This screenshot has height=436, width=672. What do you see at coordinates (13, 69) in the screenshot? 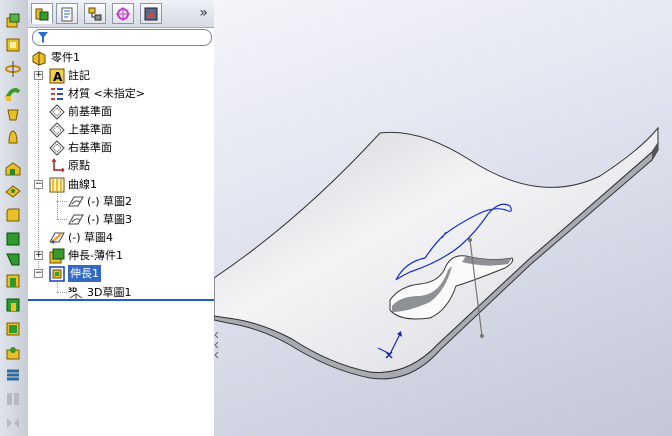
I see `revolve-icon` at bounding box center [13, 69].